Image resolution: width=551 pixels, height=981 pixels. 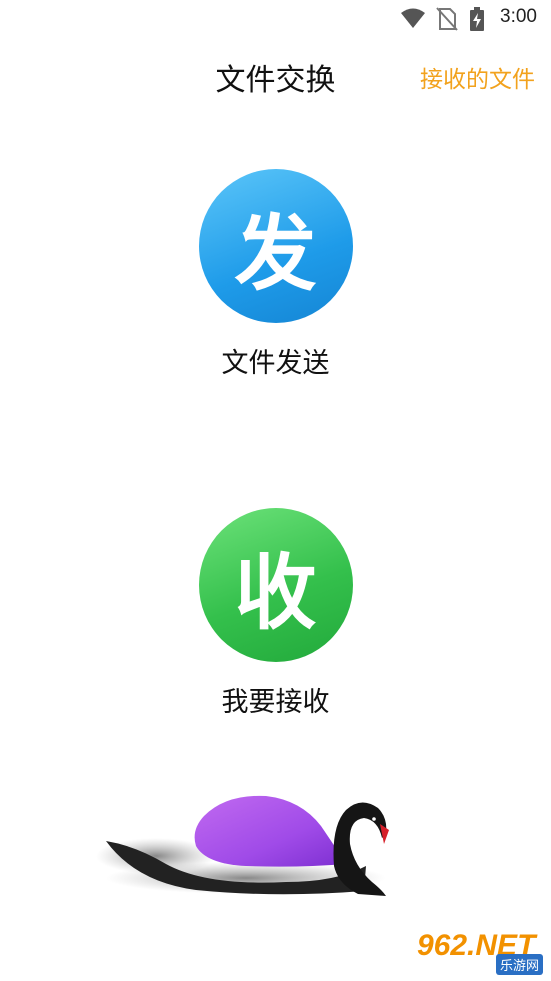 I want to click on send-glyph: 发, so click(x=275, y=254).